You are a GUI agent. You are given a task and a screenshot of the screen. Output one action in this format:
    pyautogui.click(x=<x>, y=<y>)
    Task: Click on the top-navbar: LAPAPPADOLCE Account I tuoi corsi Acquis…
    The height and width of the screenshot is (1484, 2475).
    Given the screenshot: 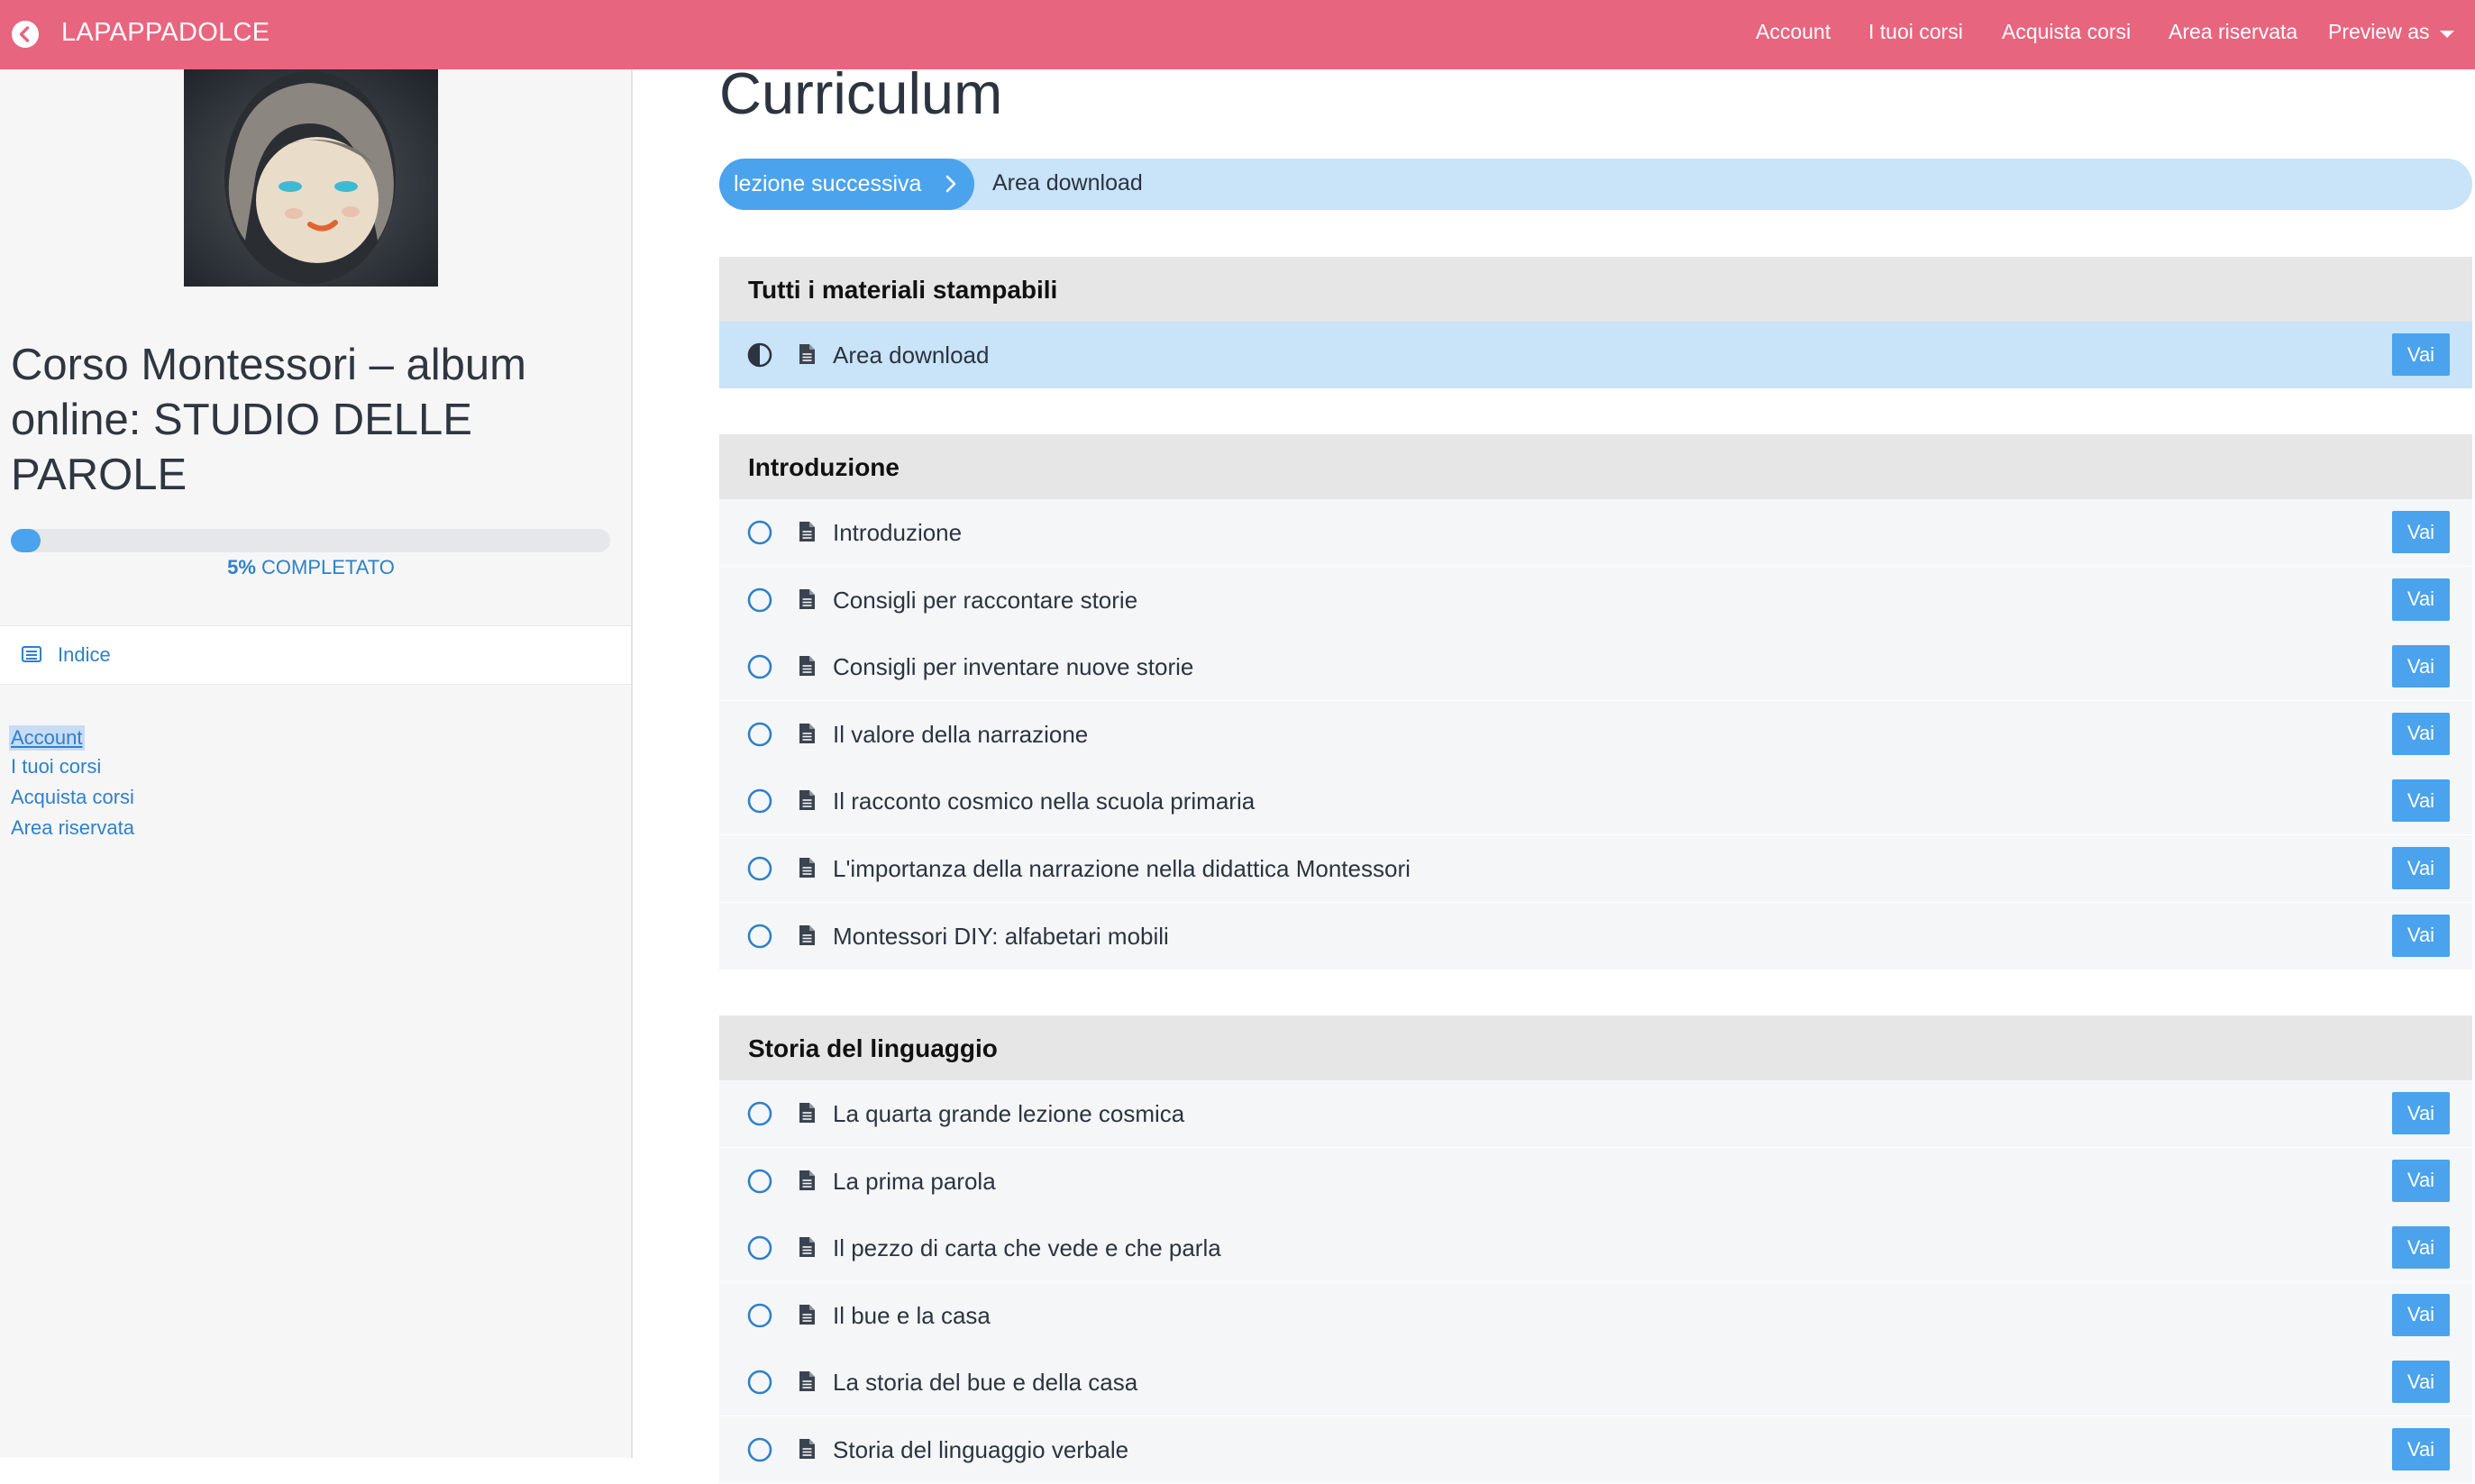 What is the action you would take?
    pyautogui.click(x=1237, y=34)
    